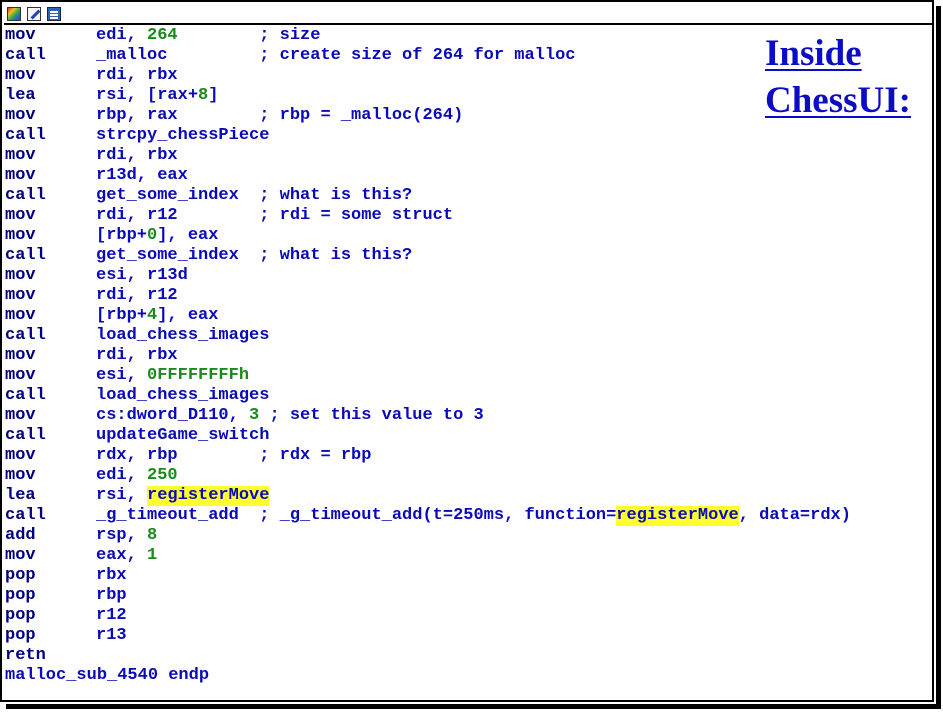 This screenshot has width=943, height=712. What do you see at coordinates (847, 77) in the screenshot?
I see `slide-title: Inside ChessUI:` at bounding box center [847, 77].